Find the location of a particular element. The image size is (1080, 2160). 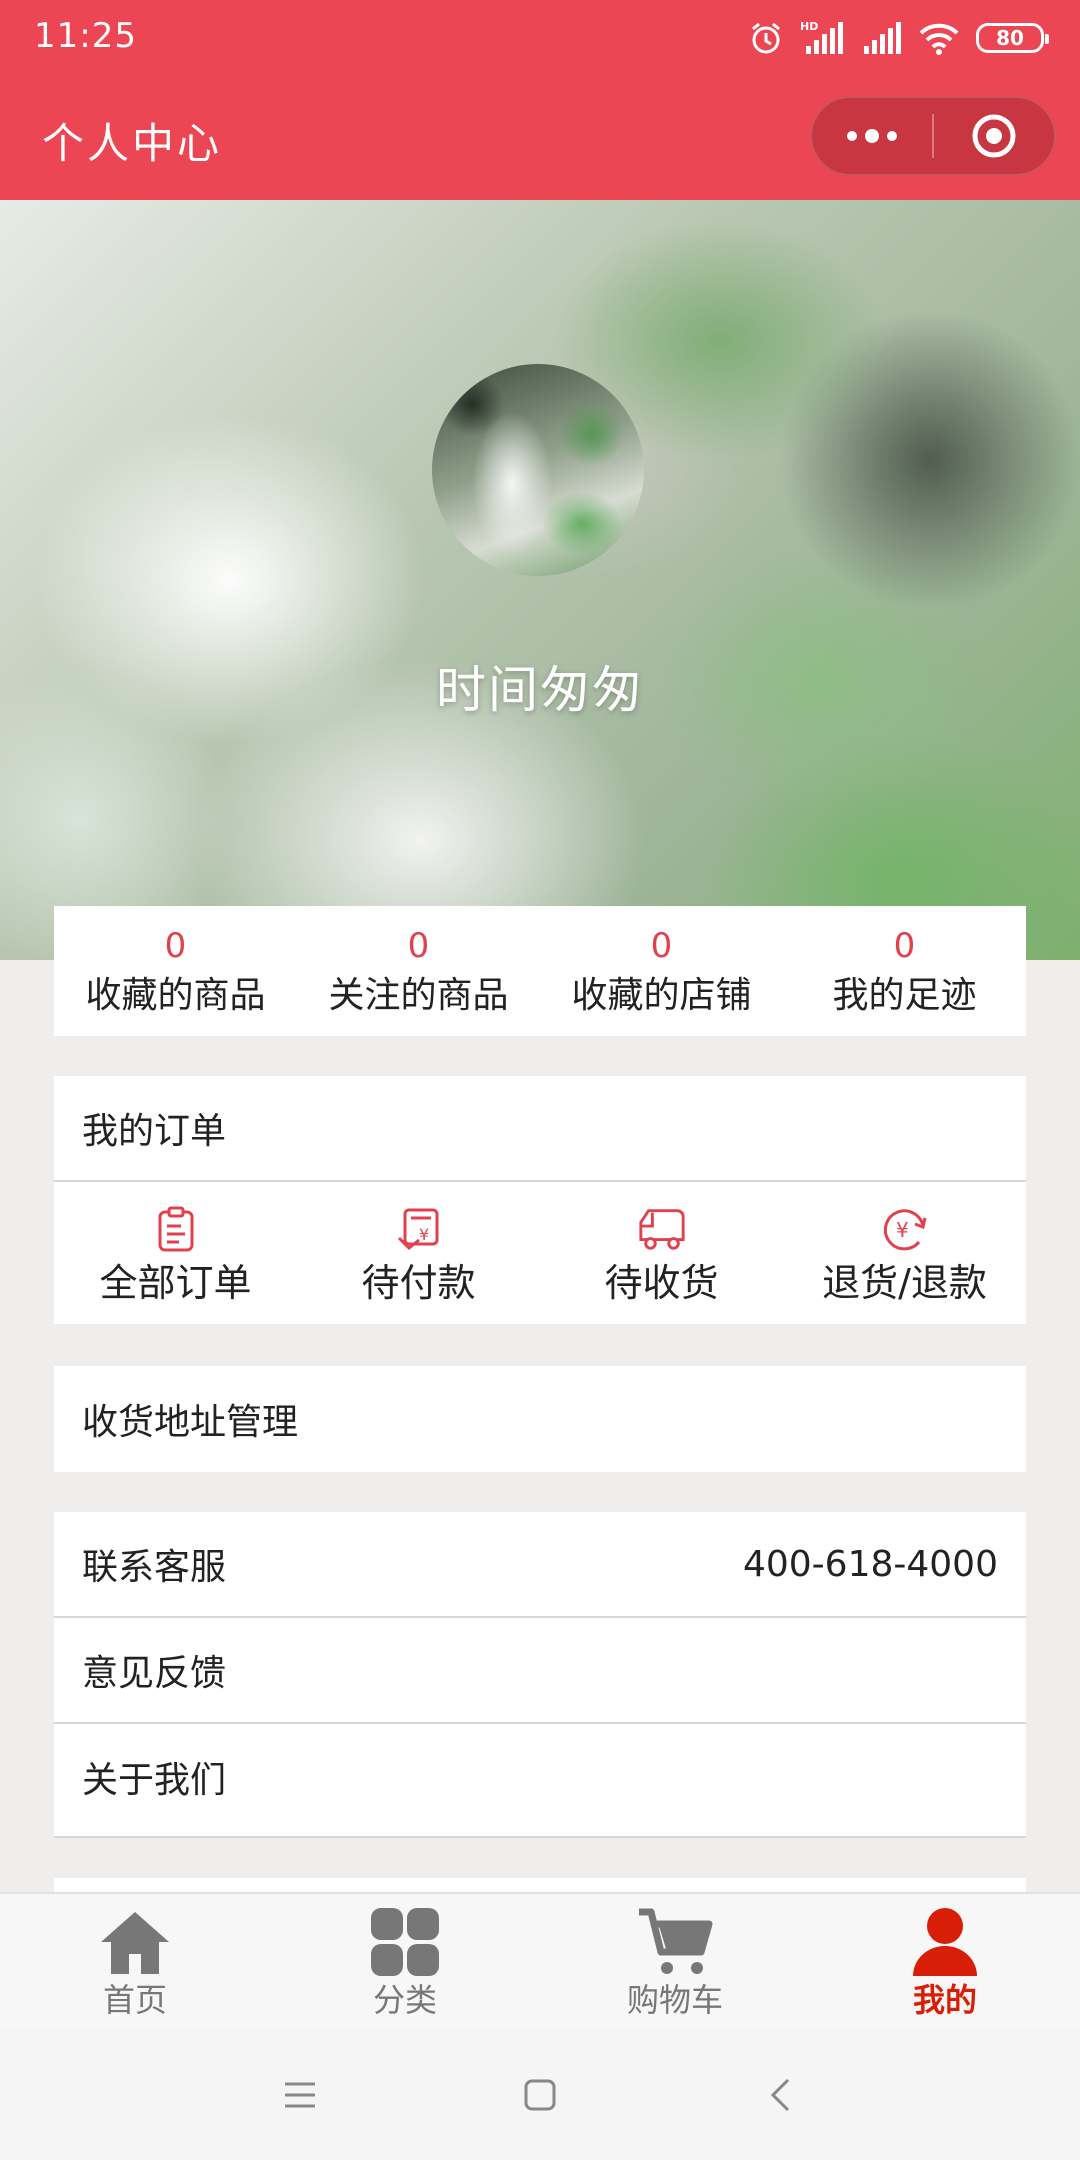

order-all-button: 全部订单 is located at coordinates (175, 1252).